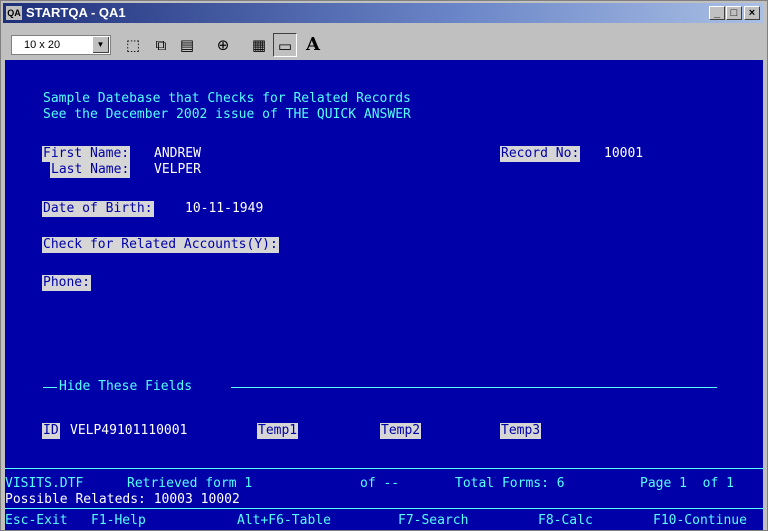 The height and width of the screenshot is (531, 768). I want to click on key-esc-exit: Esc-Exit, so click(36, 521).